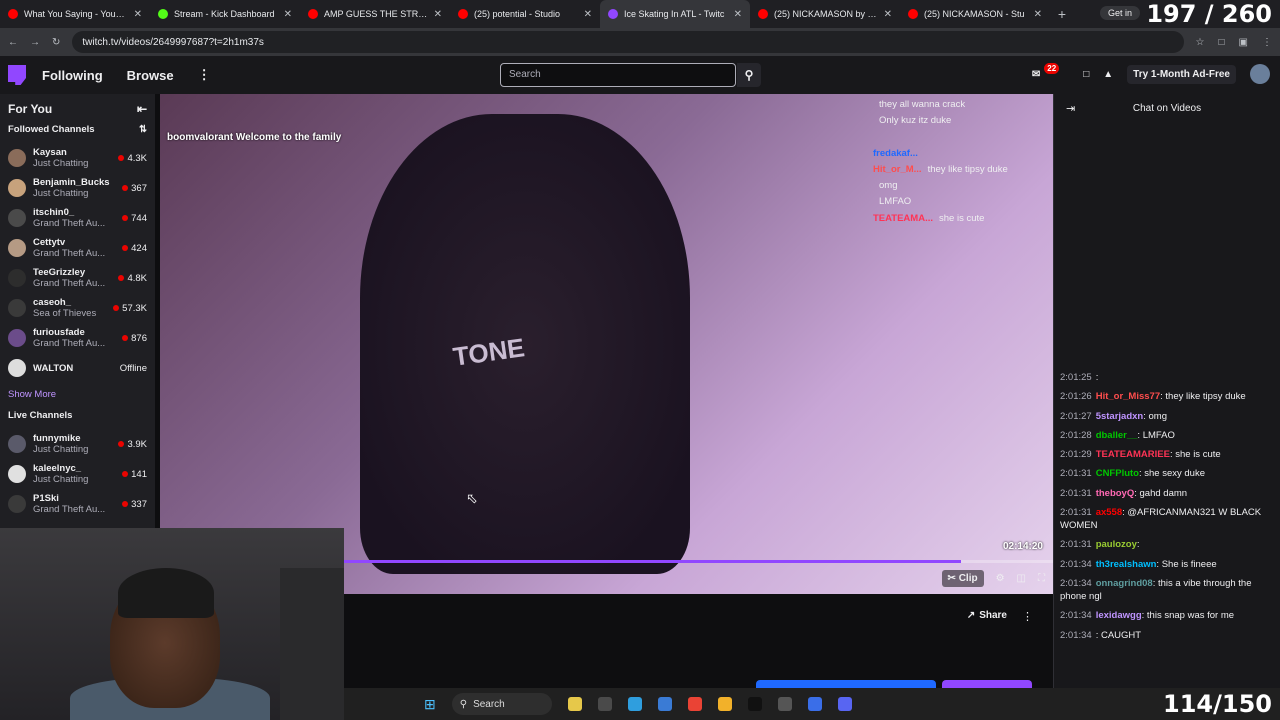 The height and width of the screenshot is (720, 1280). I want to click on bookmark-star-icon: ☆, so click(1200, 42).